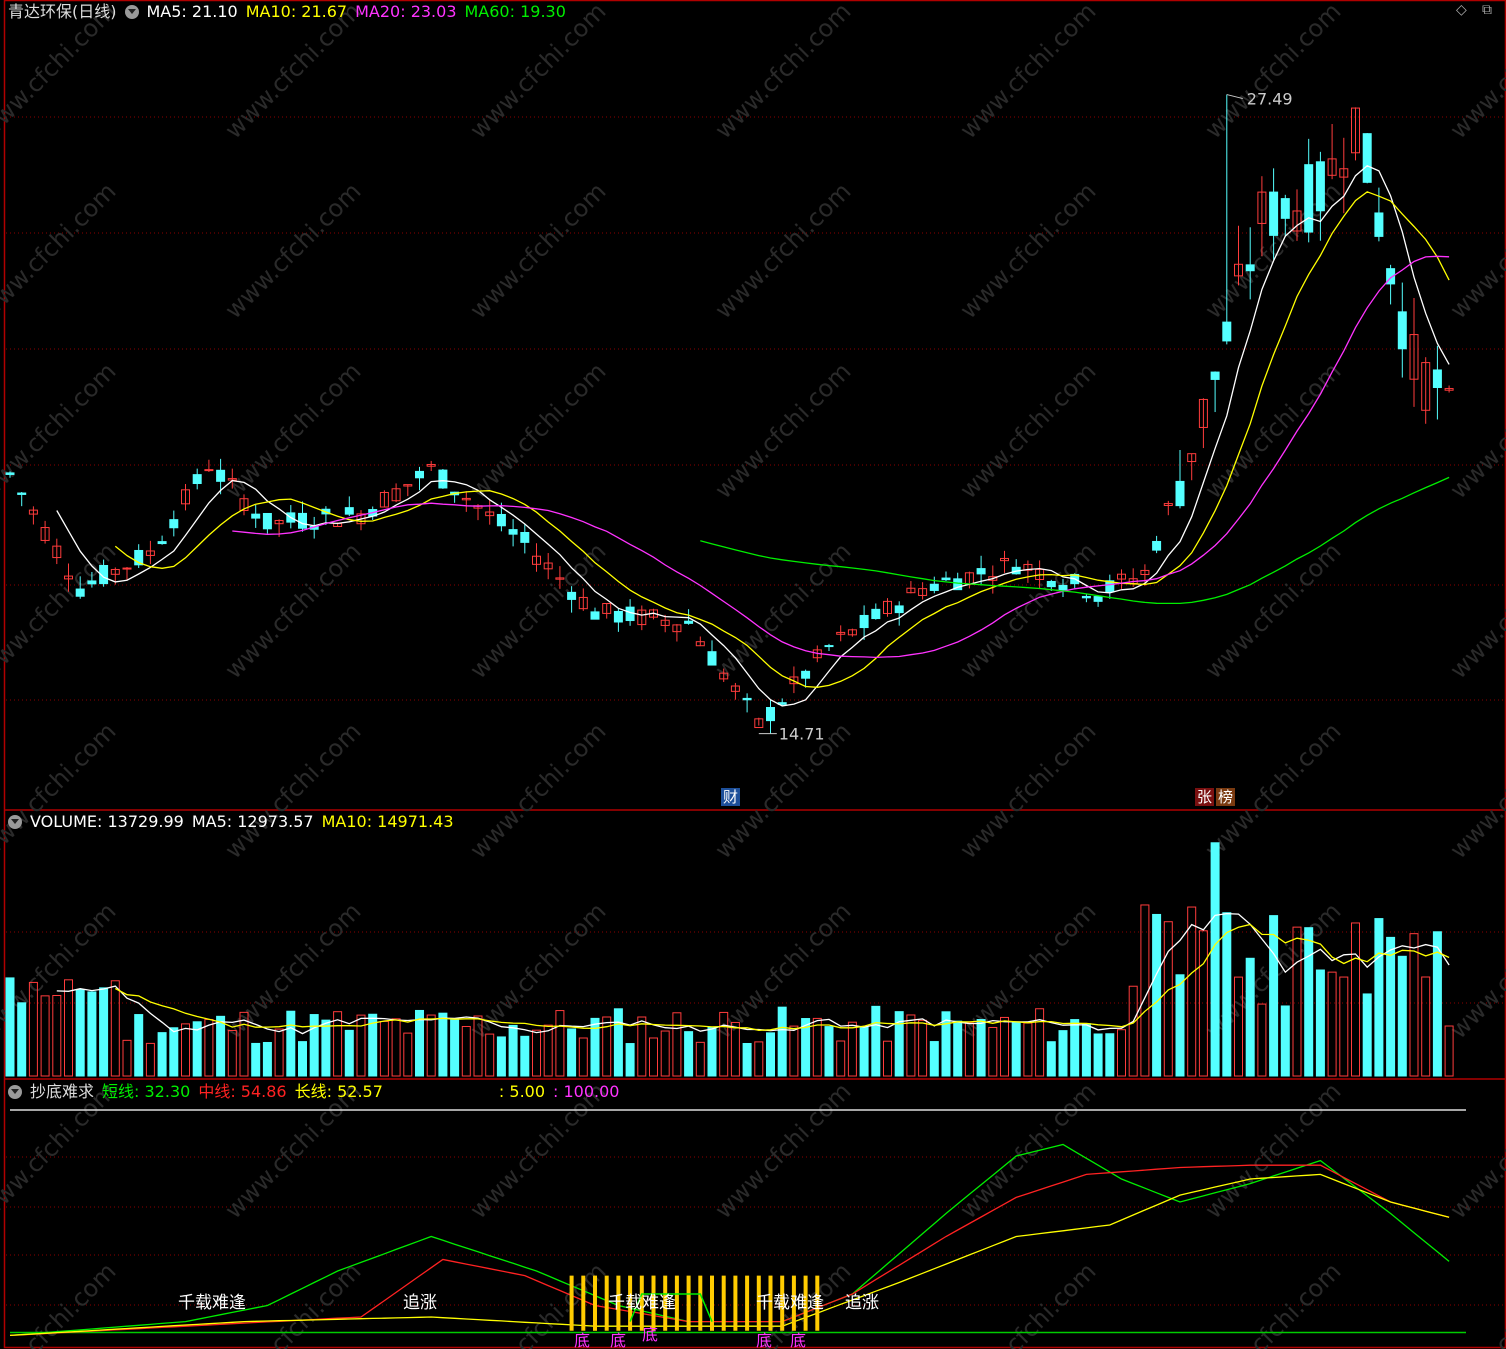 The width and height of the screenshot is (1506, 1349). Describe the element at coordinates (15, 822) in the screenshot. I see `volume-dropdown-icon` at that location.